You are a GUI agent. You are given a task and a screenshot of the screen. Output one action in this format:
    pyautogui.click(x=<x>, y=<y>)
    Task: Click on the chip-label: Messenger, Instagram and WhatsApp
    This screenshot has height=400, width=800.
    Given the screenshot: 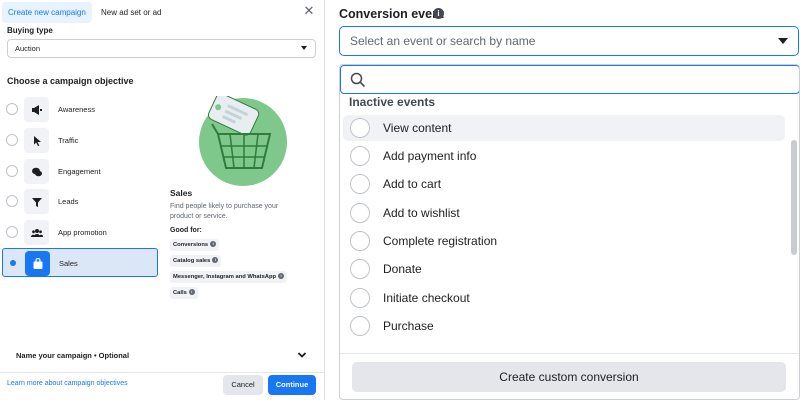 What is the action you would take?
    pyautogui.click(x=225, y=277)
    